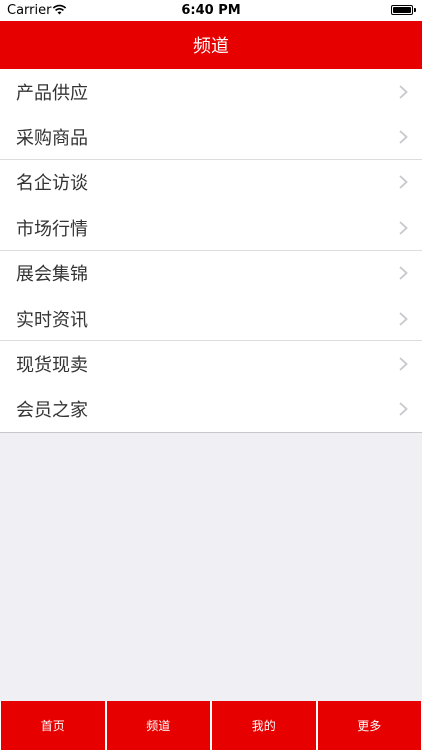  Describe the element at coordinates (52, 366) in the screenshot. I see `channel-item-label: 现货现卖` at that location.